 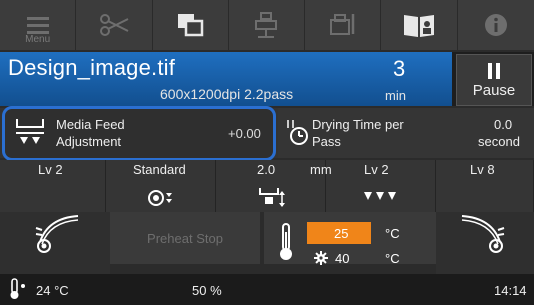 I want to click on clock-time: 14:14, so click(x=510, y=290).